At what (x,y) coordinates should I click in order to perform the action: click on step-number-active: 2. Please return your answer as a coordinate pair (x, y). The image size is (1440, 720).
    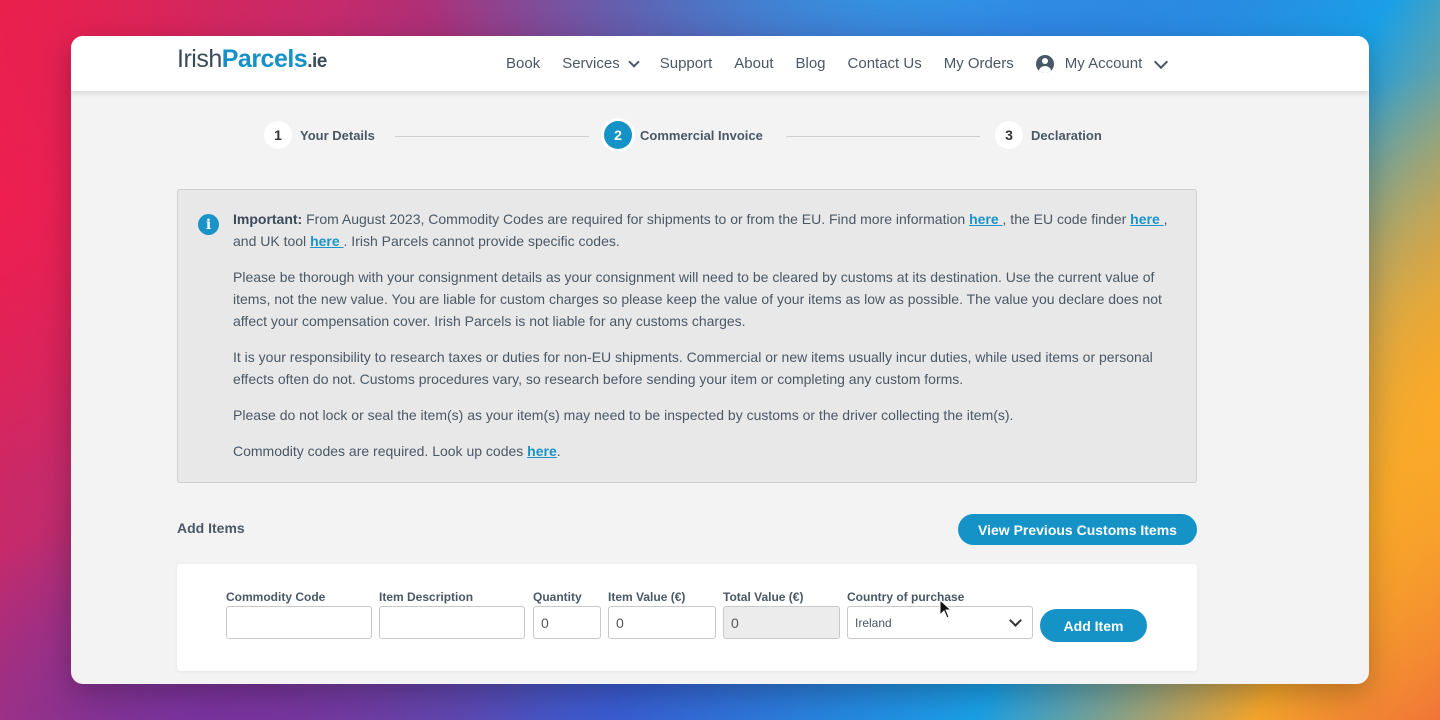
    Looking at the image, I should click on (618, 135).